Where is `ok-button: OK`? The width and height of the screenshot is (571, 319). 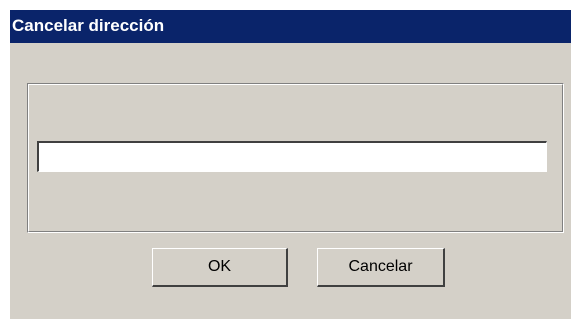
ok-button: OK is located at coordinates (220, 267).